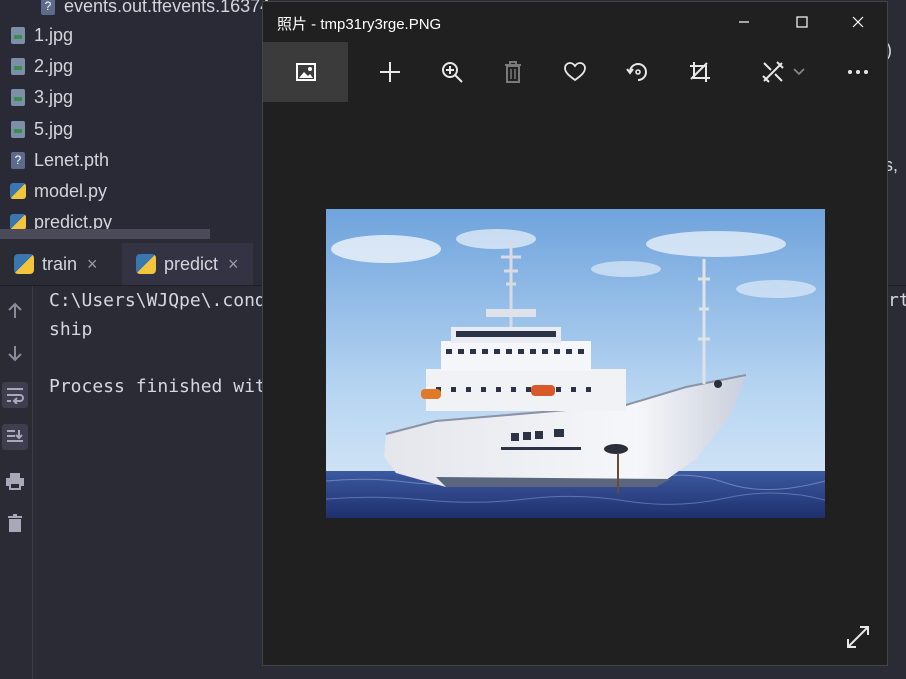  I want to click on image-view-button, so click(305, 72).